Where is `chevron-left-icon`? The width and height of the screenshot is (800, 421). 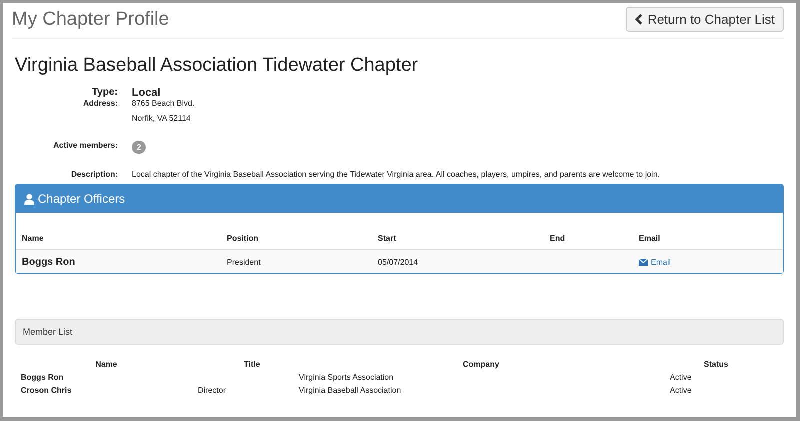 chevron-left-icon is located at coordinates (638, 19).